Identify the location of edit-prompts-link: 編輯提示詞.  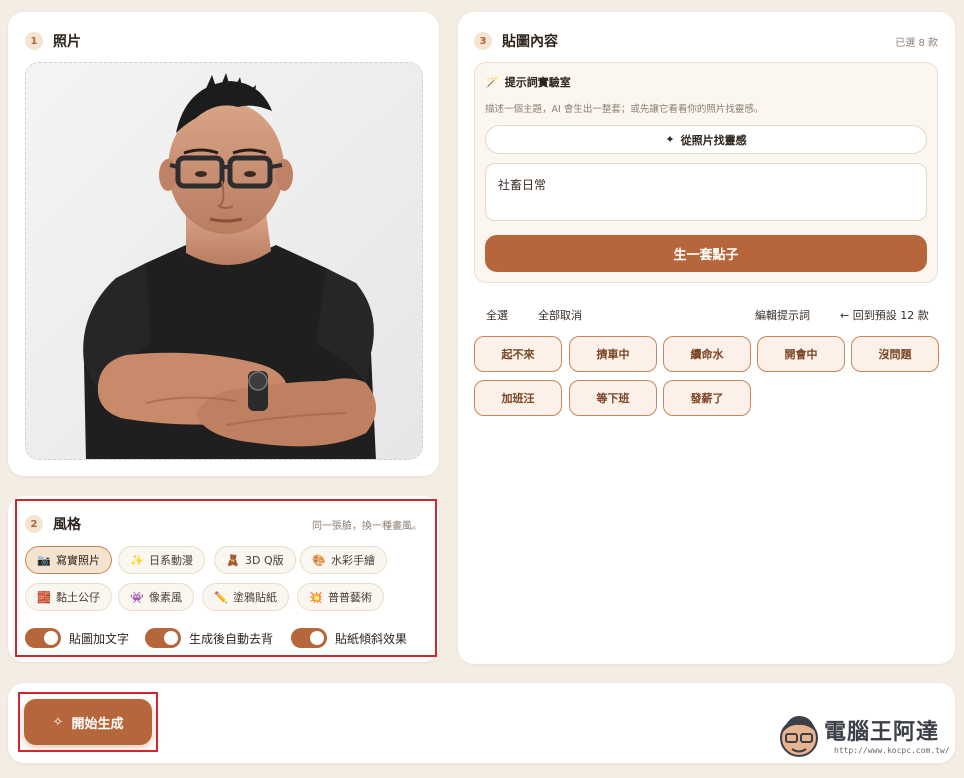
(782, 315).